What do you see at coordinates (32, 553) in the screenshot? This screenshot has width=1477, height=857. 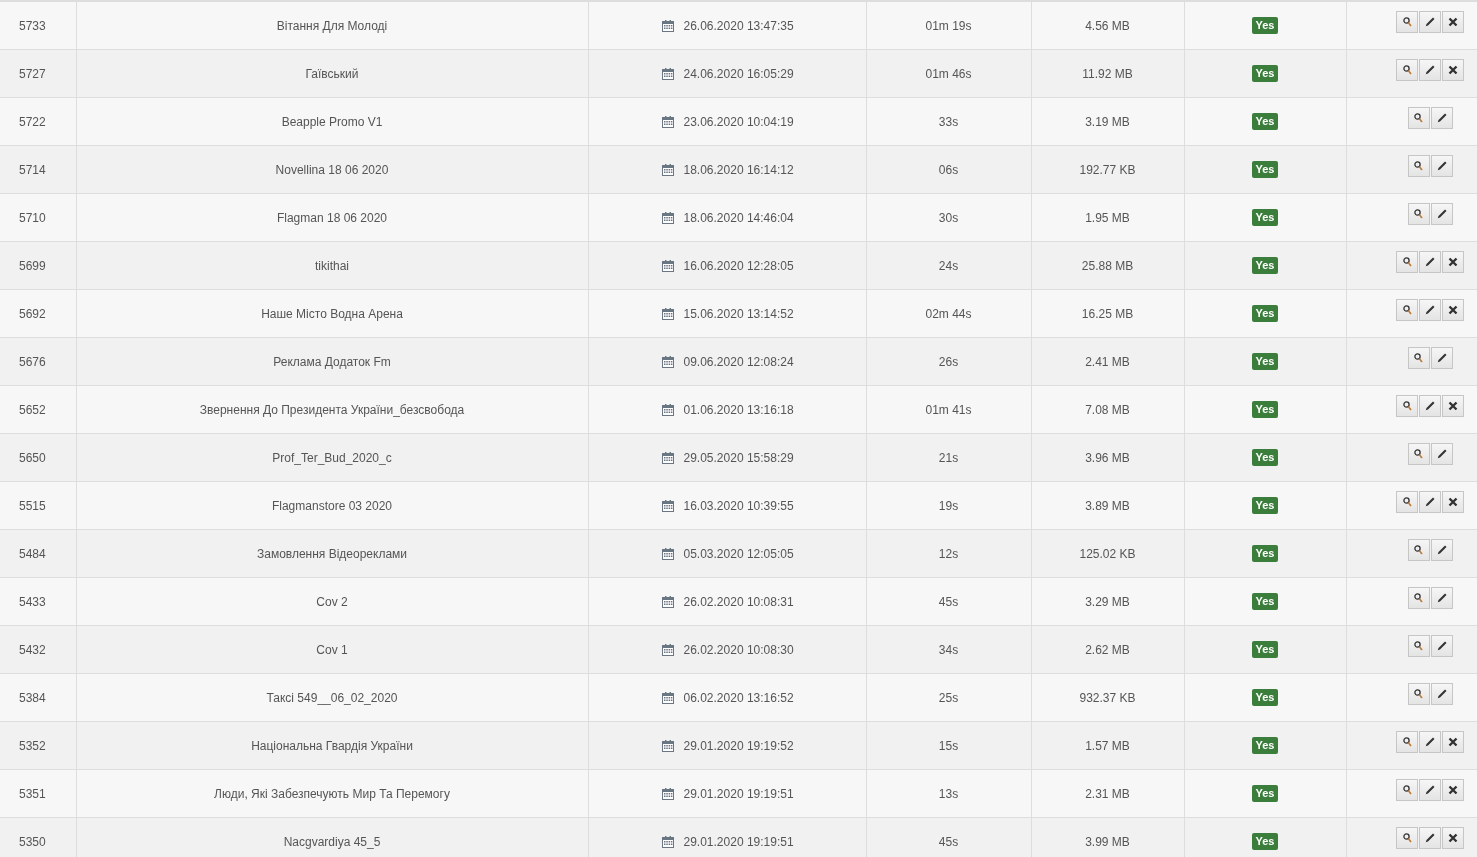 I see `id-cell: 5484` at bounding box center [32, 553].